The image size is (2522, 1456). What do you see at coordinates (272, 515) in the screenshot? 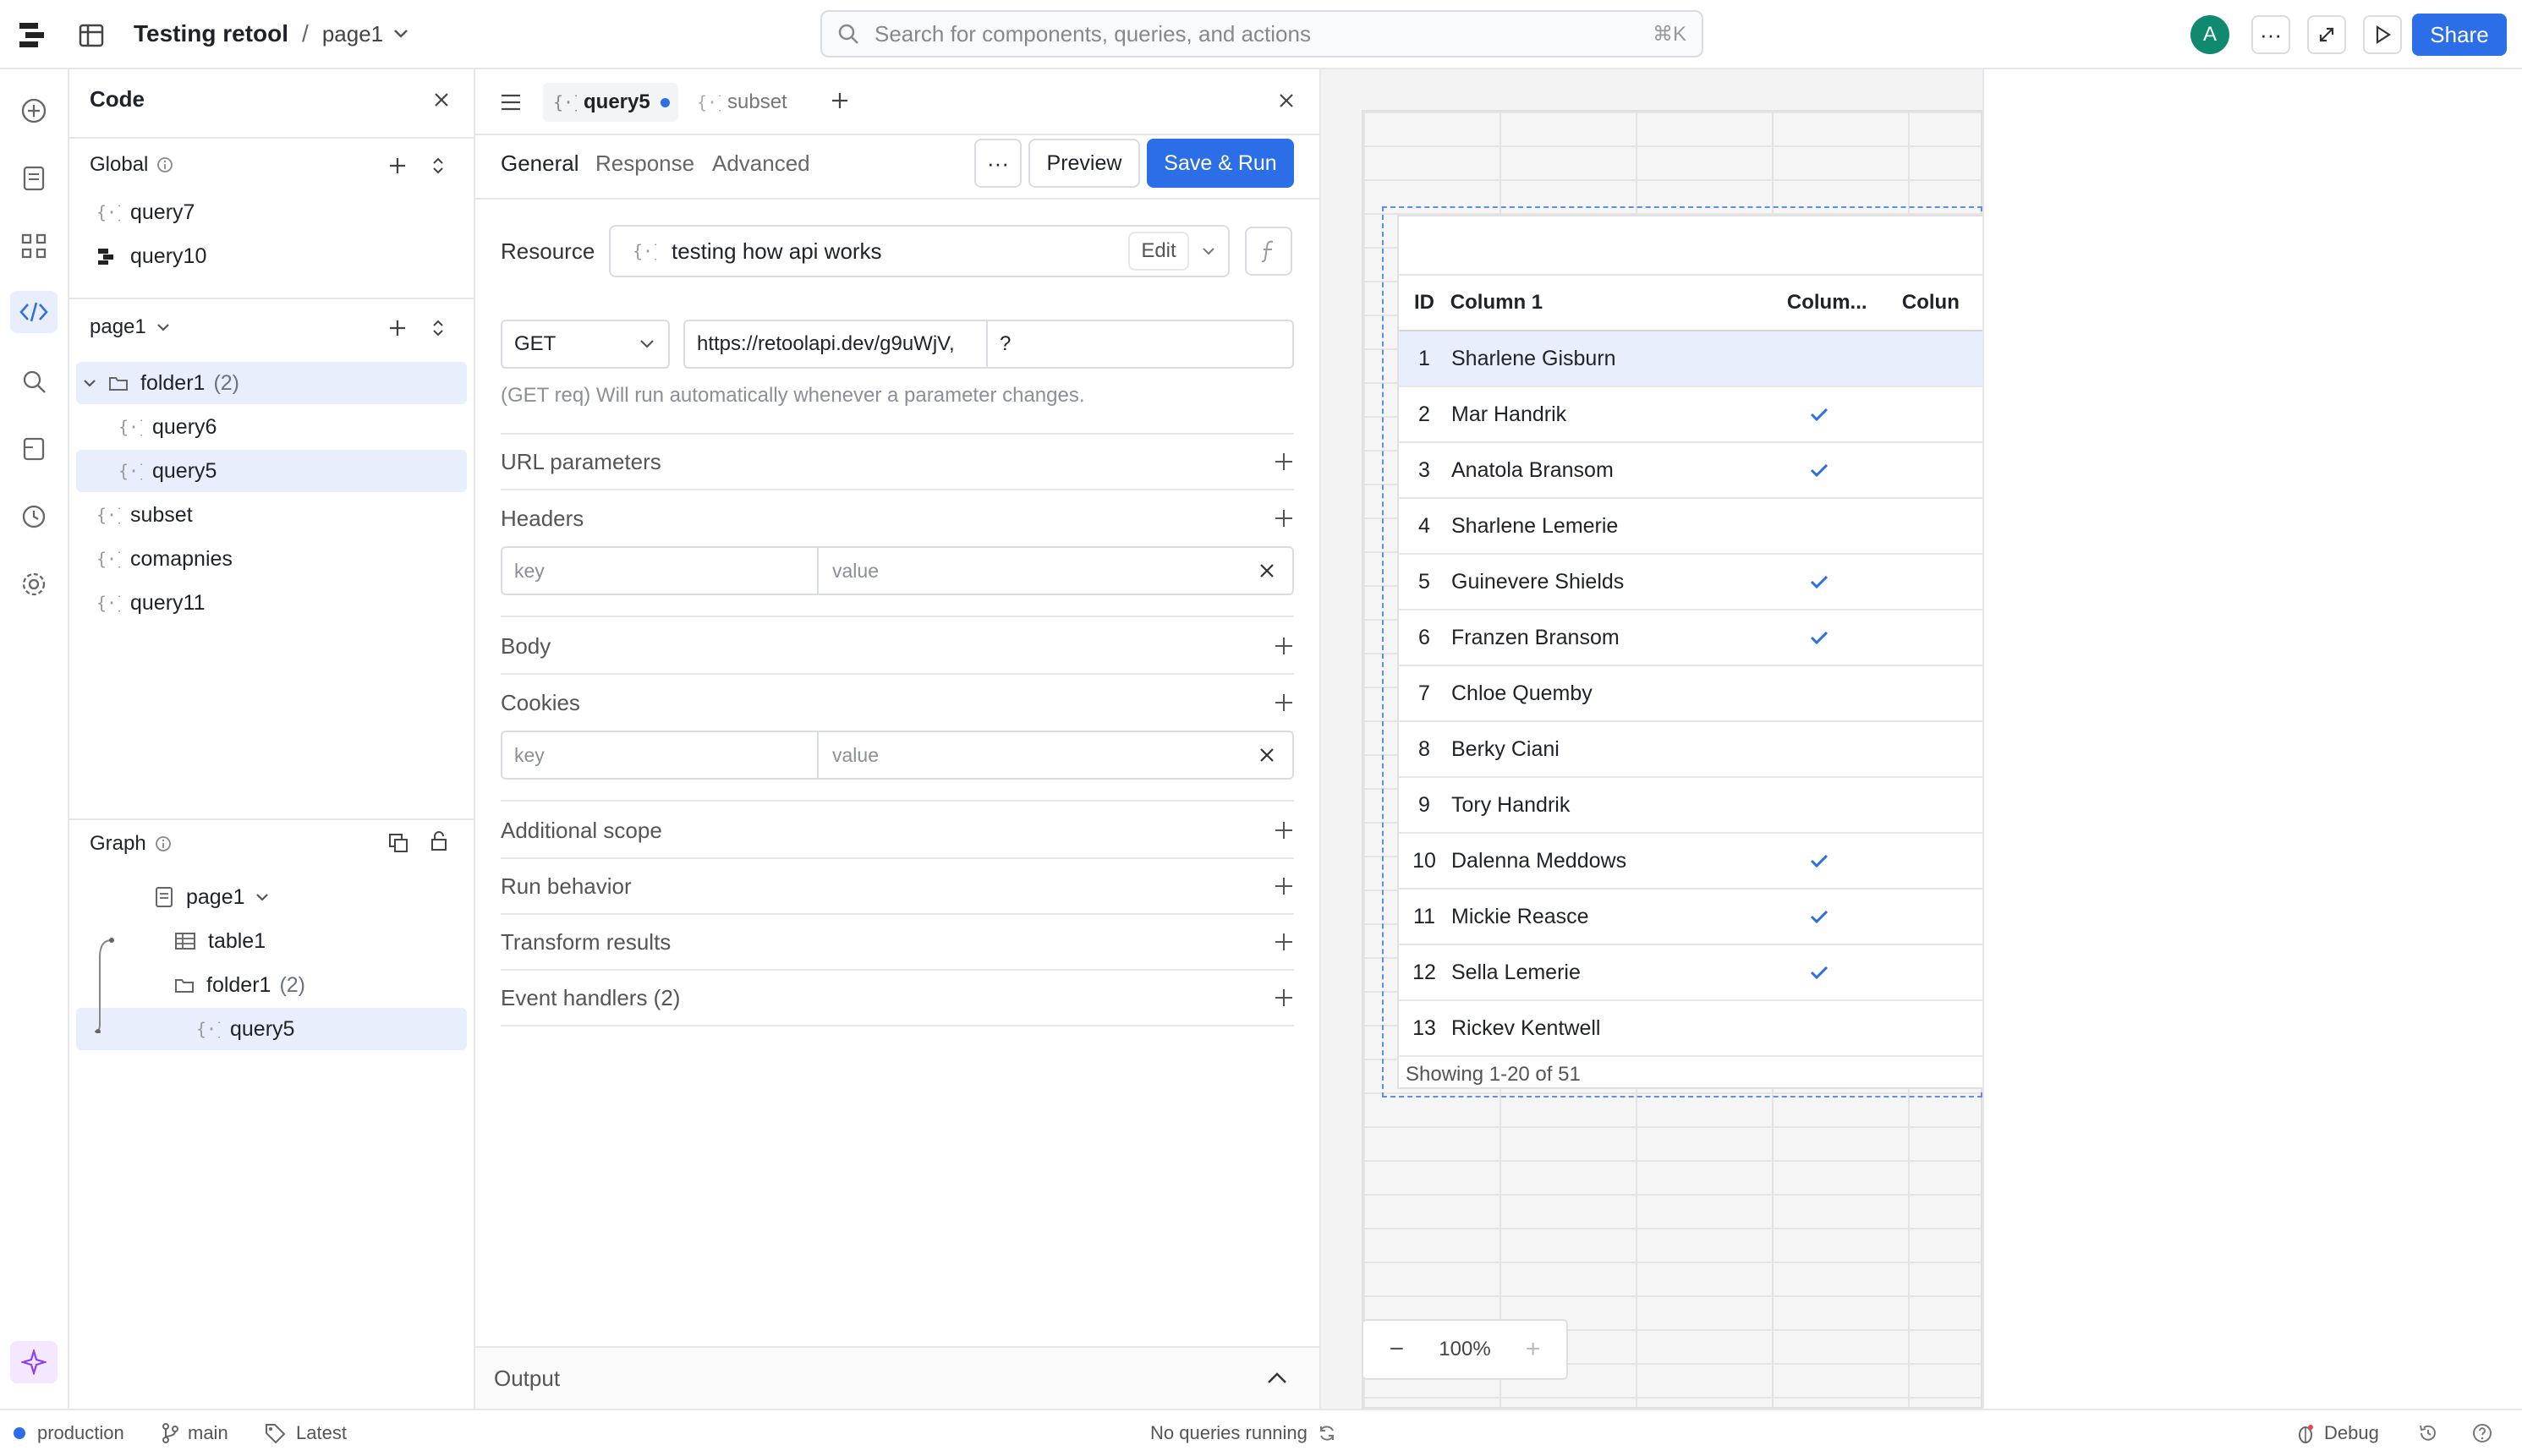
I see `tree-item-subset: {·} subset` at bounding box center [272, 515].